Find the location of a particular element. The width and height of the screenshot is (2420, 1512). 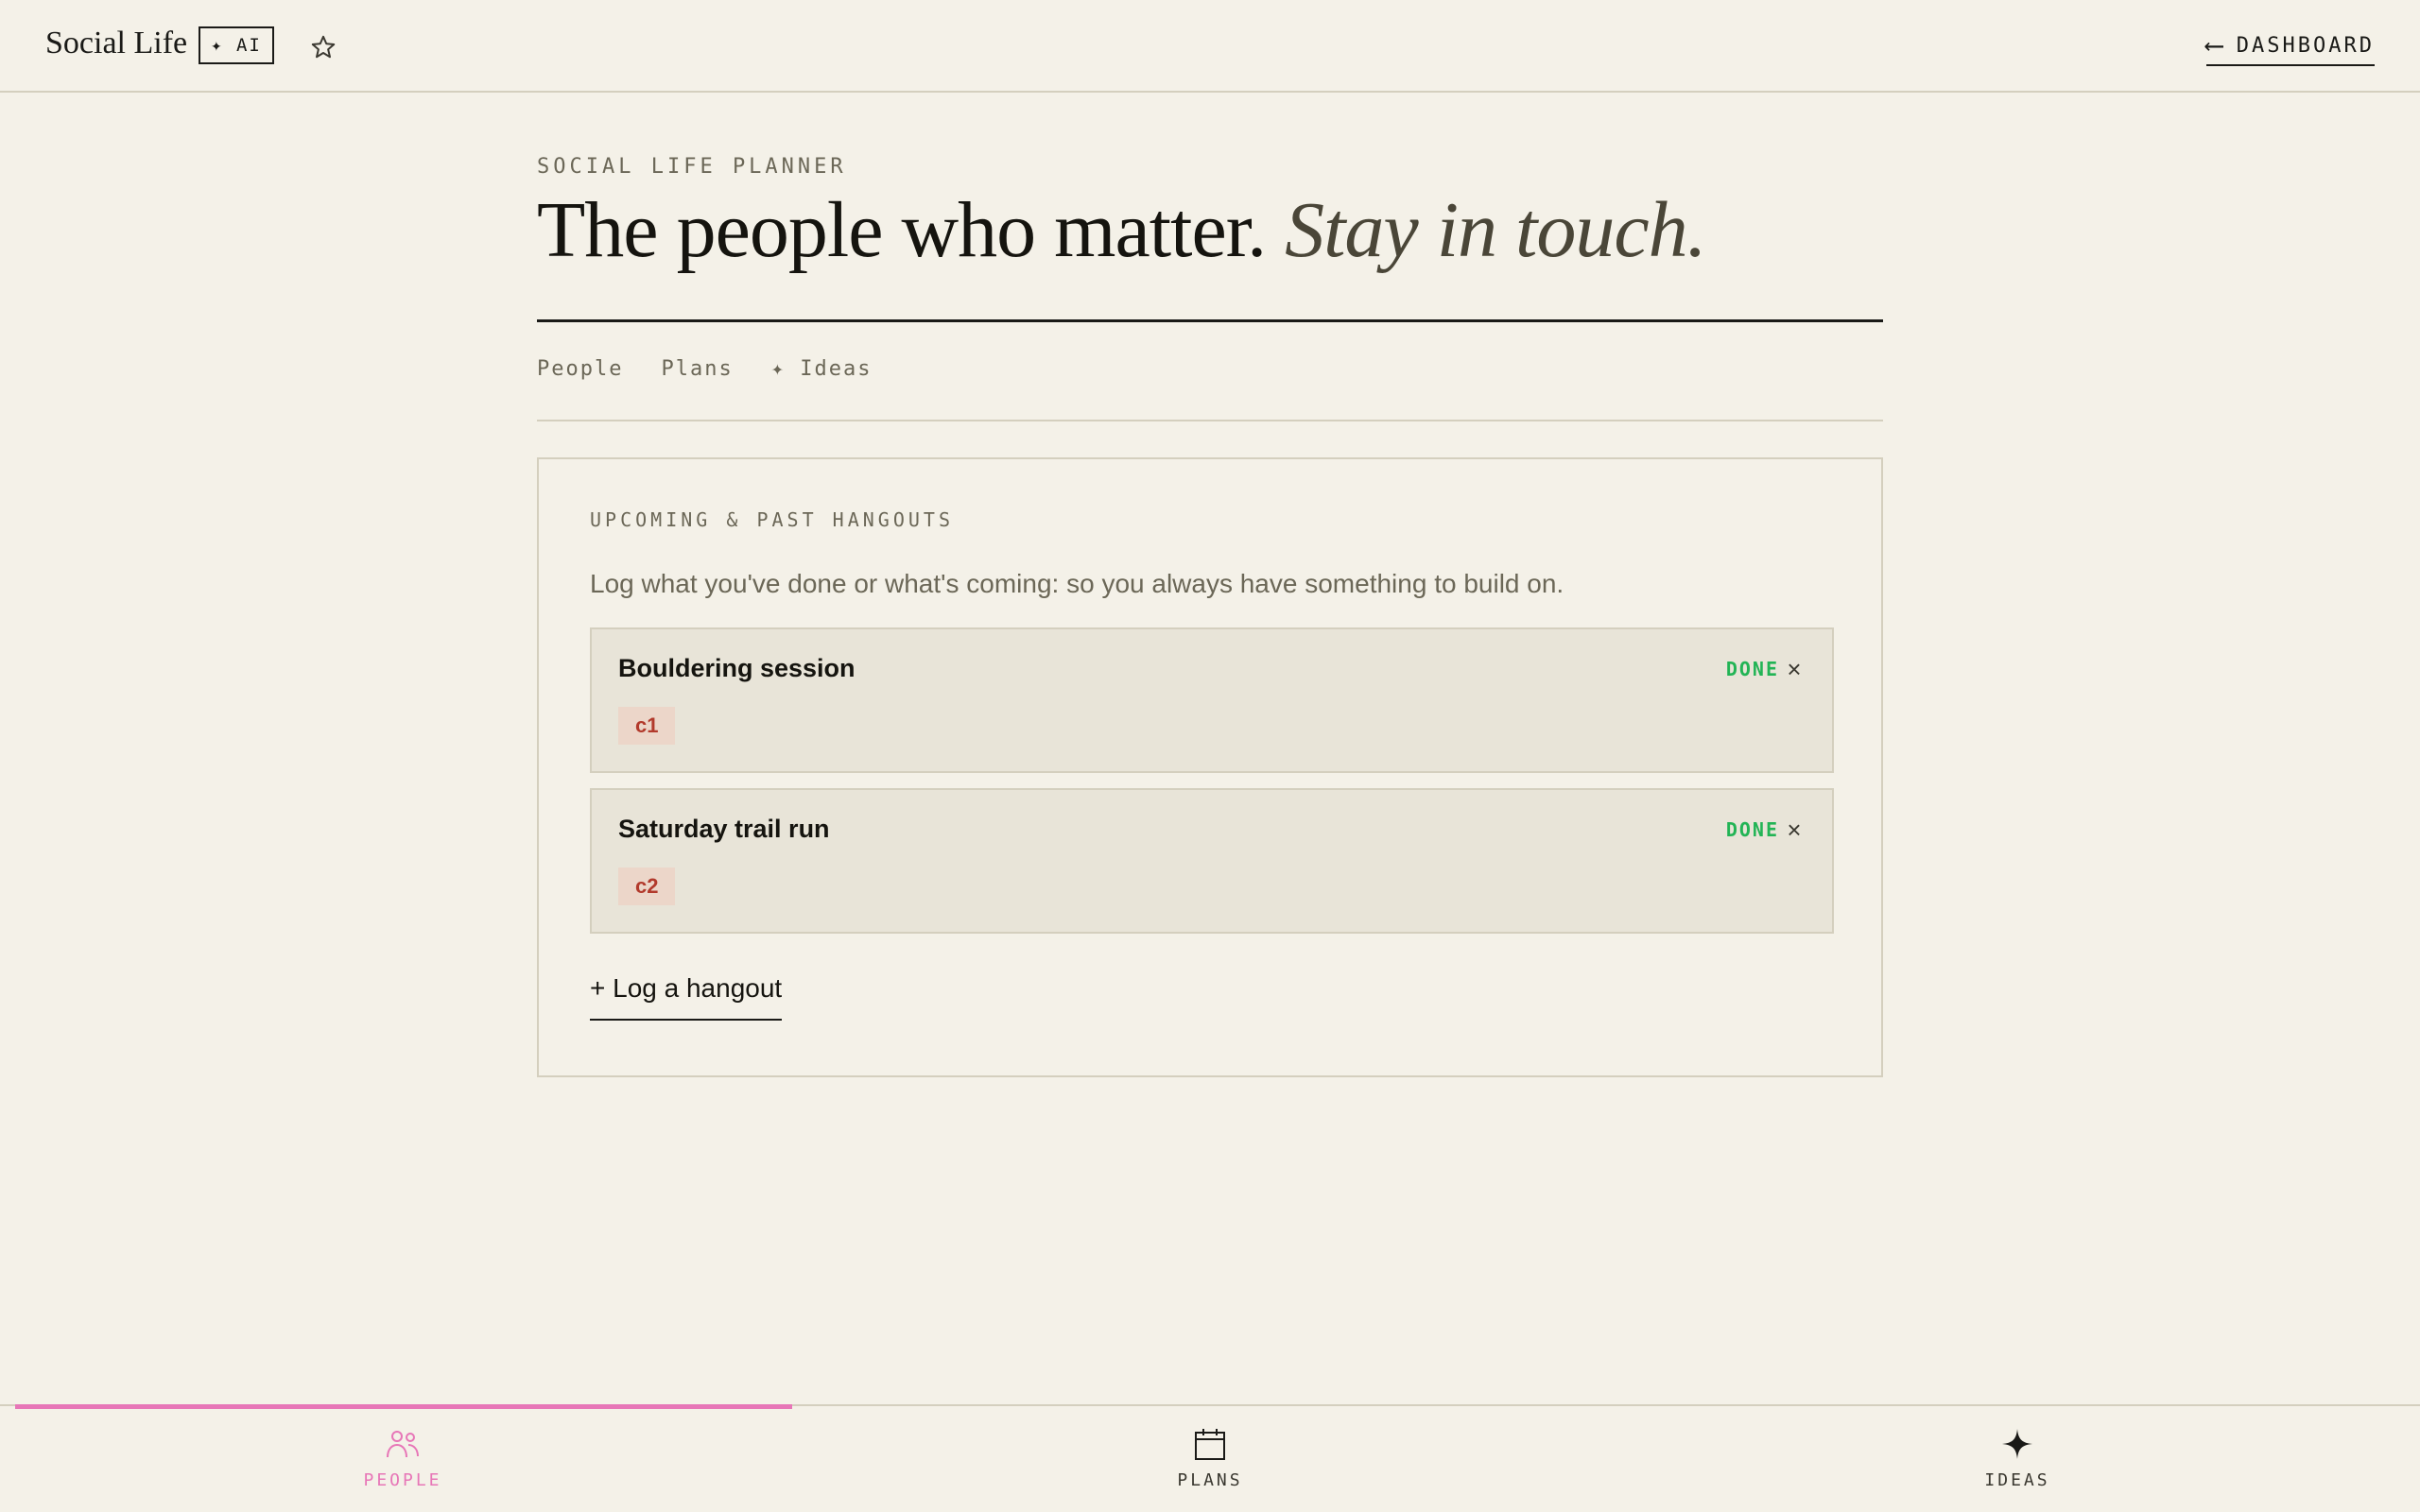

tabs-divider is located at coordinates (1210, 420).